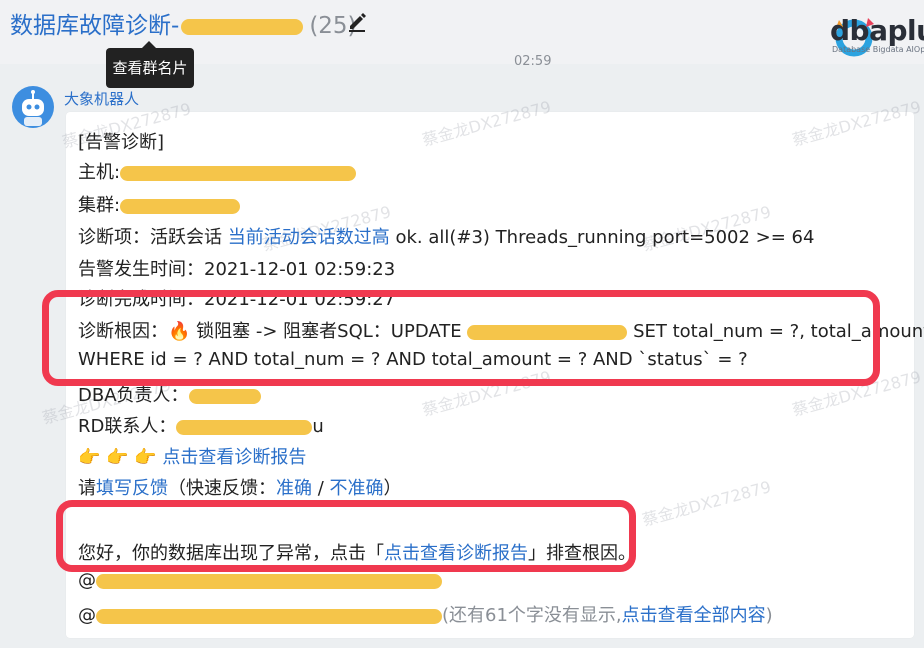  Describe the element at coordinates (769, 615) in the screenshot. I see `hidden-chars-end: )` at that location.